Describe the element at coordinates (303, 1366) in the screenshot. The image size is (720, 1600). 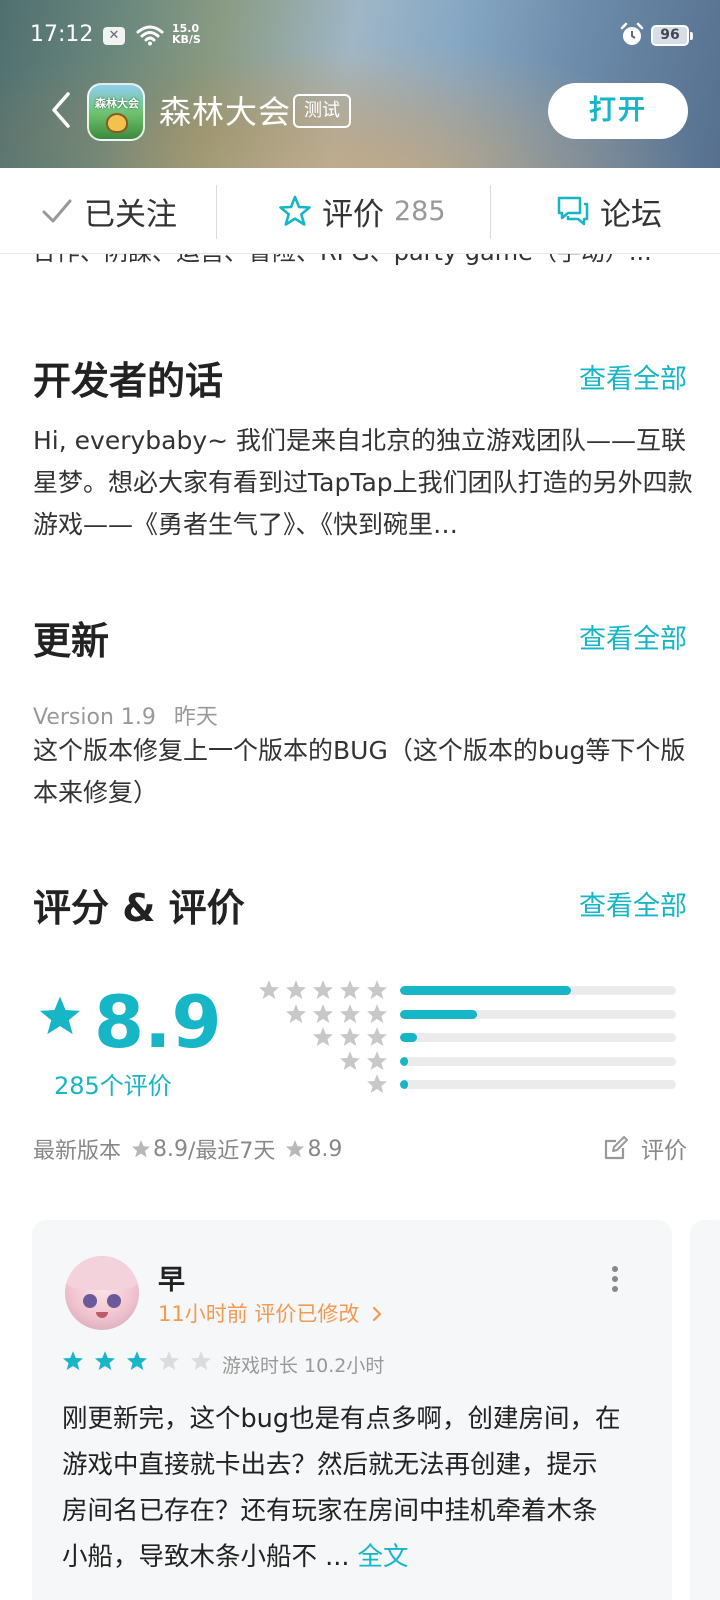
I see `playtime: 游戏时长 10.2小时` at that location.